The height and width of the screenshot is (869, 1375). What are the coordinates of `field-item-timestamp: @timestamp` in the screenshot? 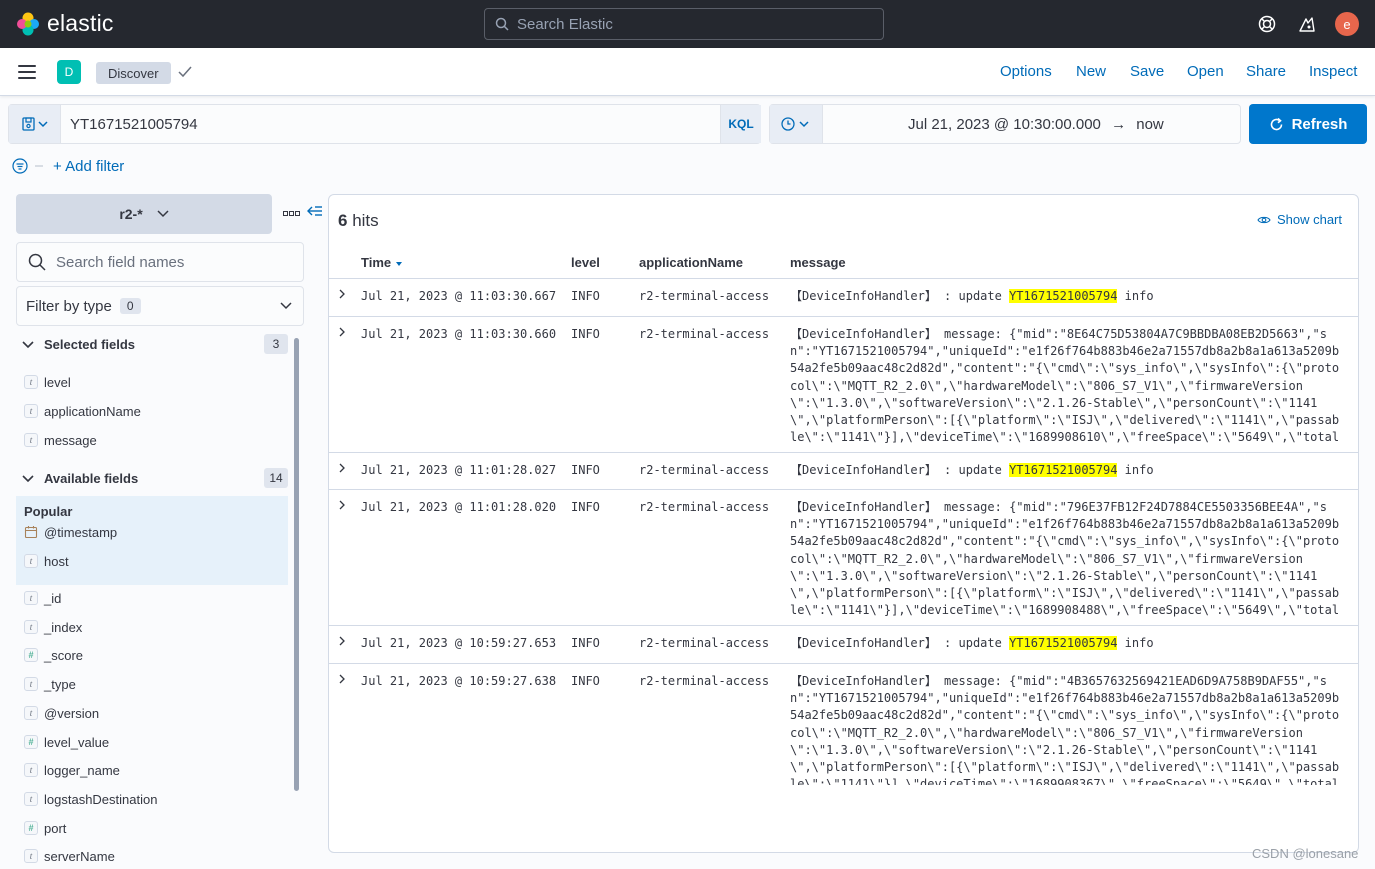 It's located at (70, 532).